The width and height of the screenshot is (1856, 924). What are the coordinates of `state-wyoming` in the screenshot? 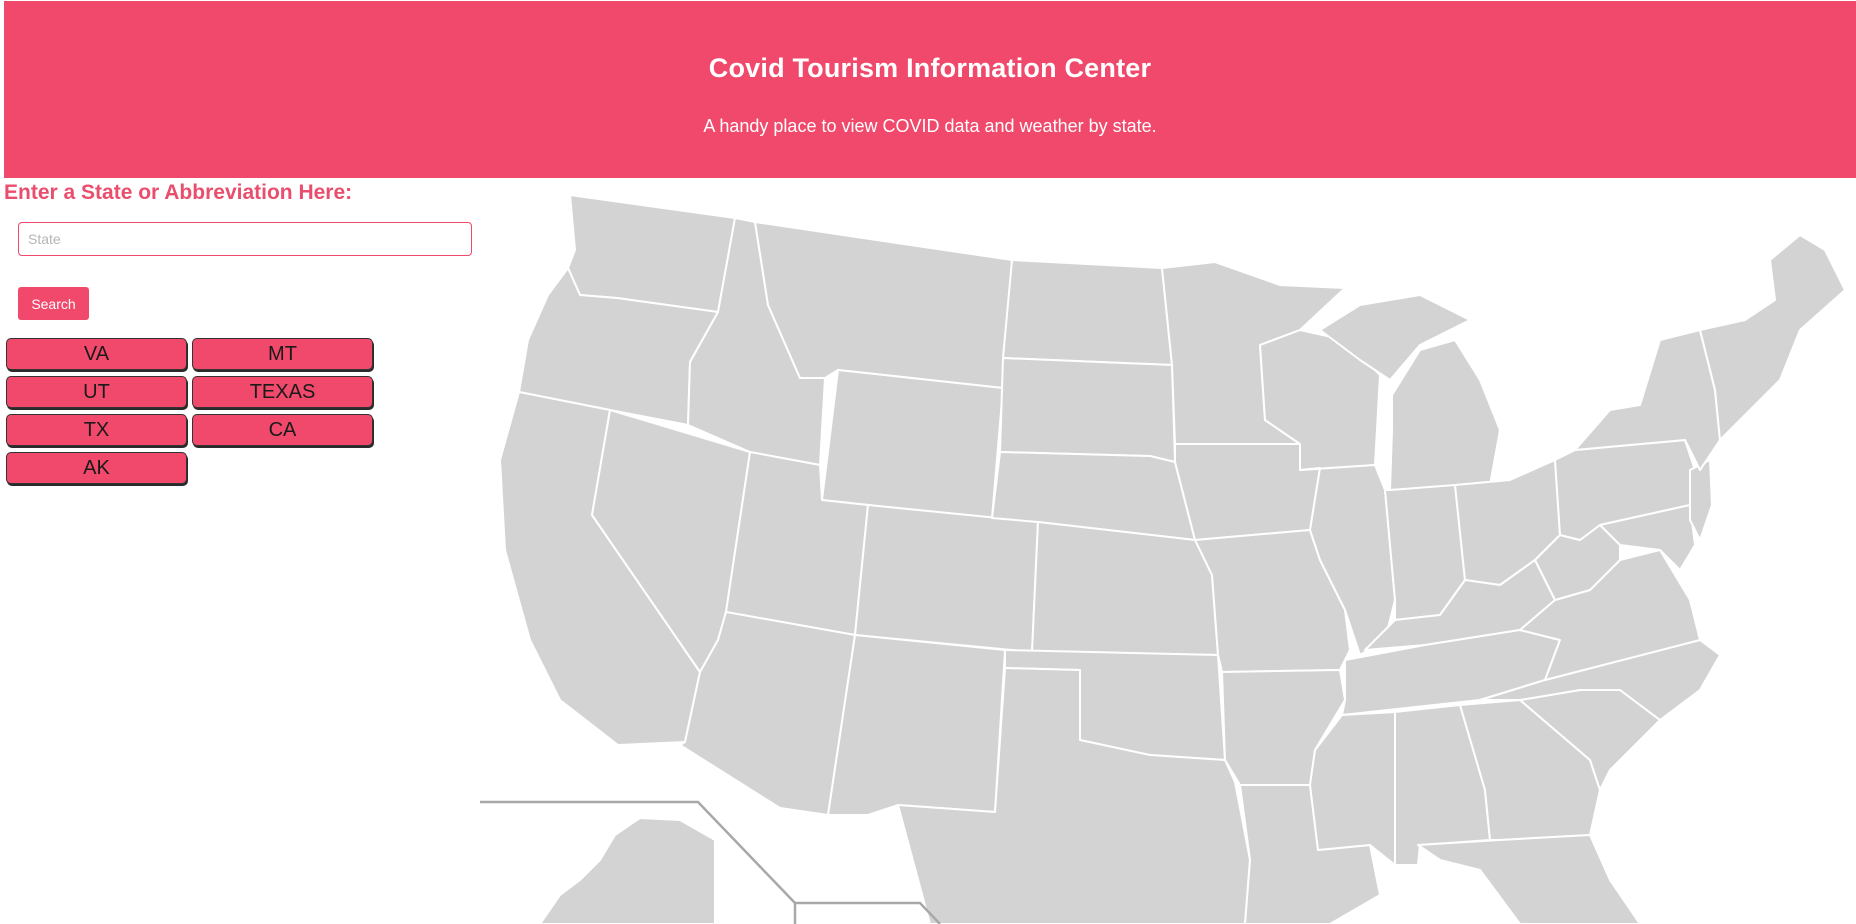 It's located at (912, 444).